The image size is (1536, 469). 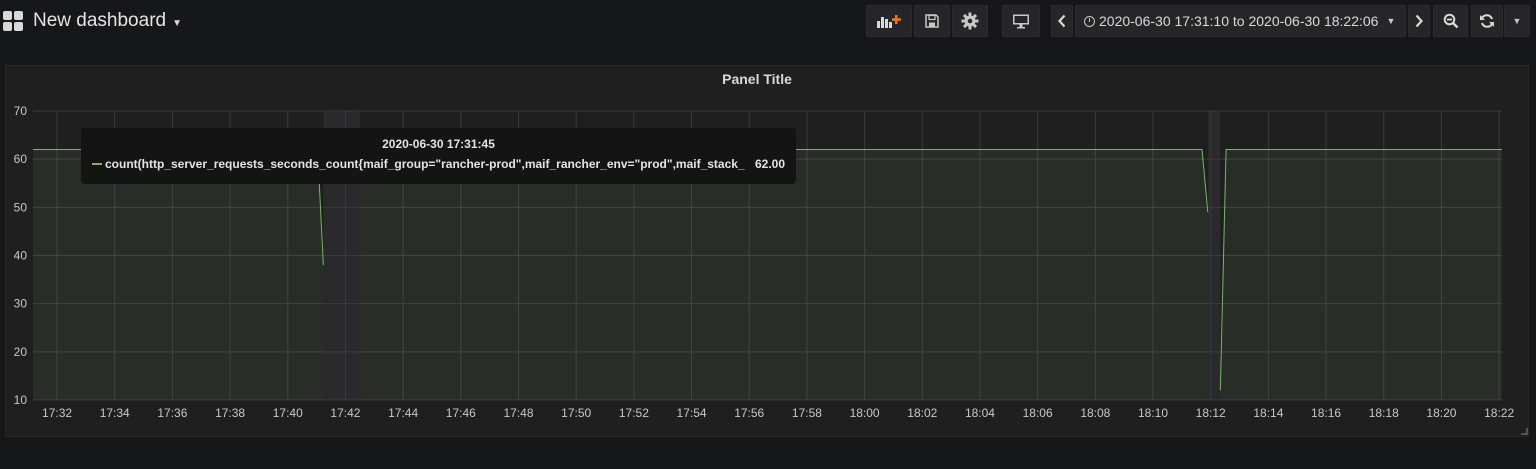 I want to click on x-tick-label: 18:02, so click(x=922, y=413).